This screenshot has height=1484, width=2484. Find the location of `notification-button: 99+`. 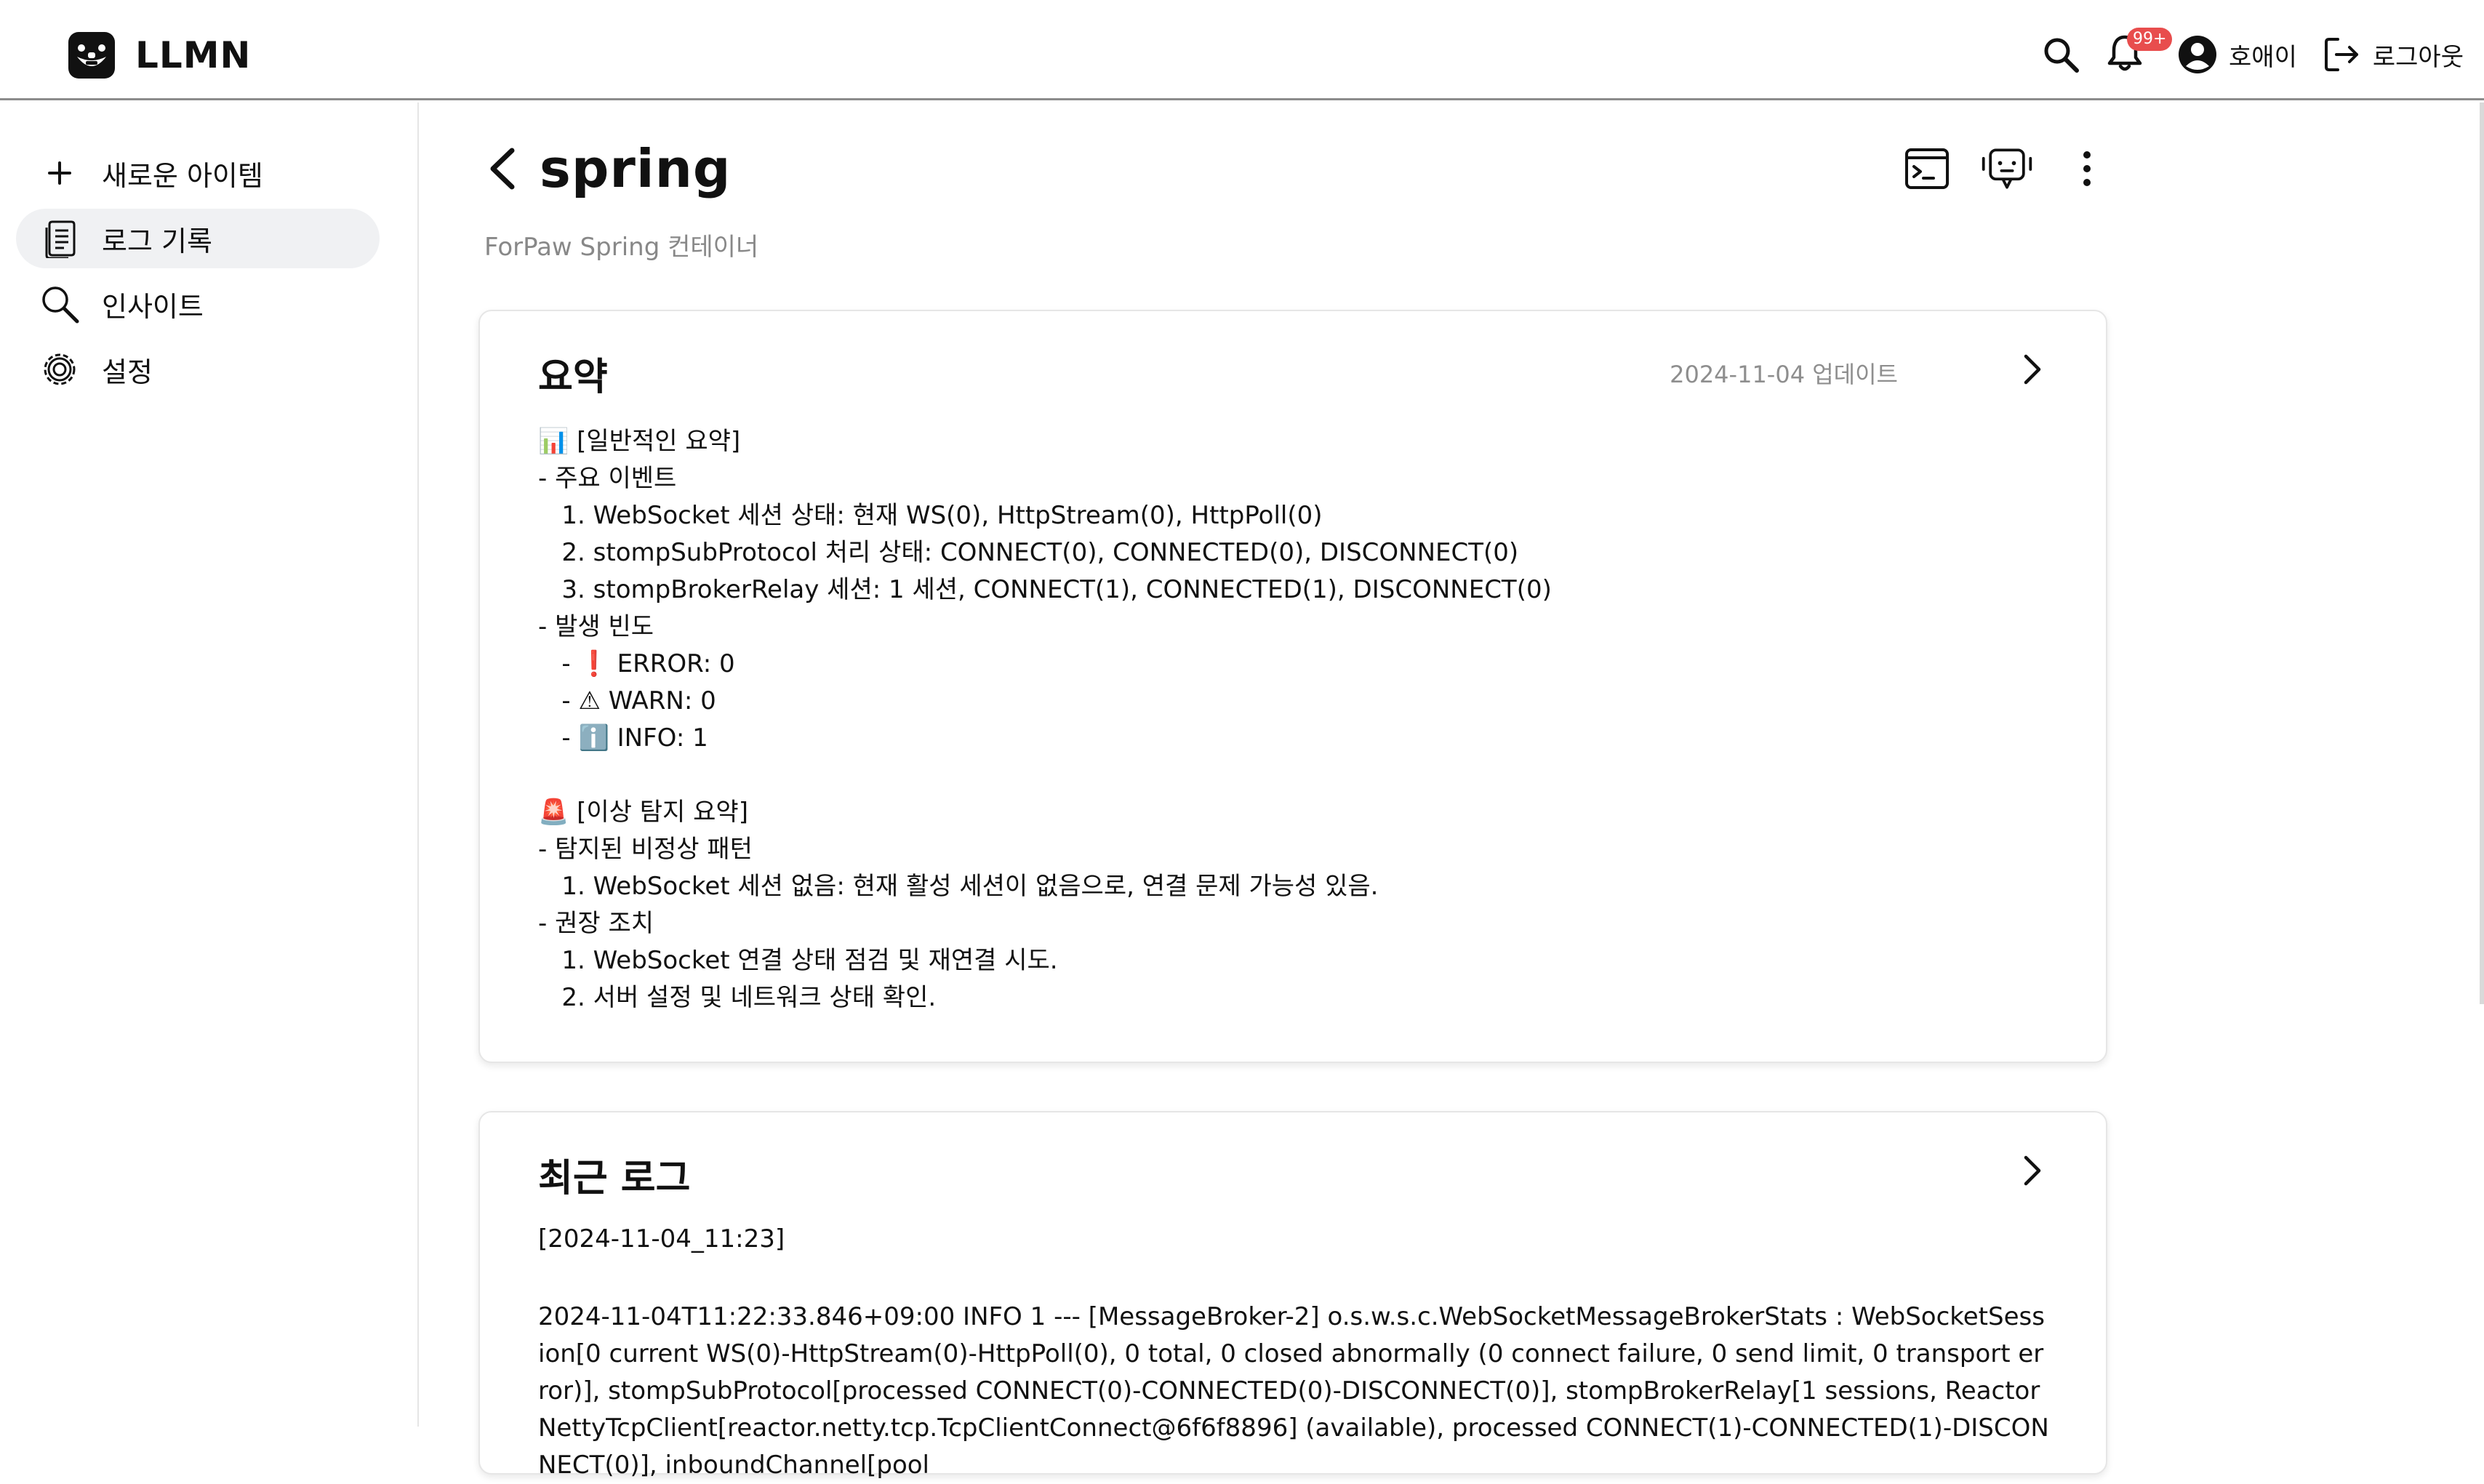

notification-button: 99+ is located at coordinates (2138, 52).